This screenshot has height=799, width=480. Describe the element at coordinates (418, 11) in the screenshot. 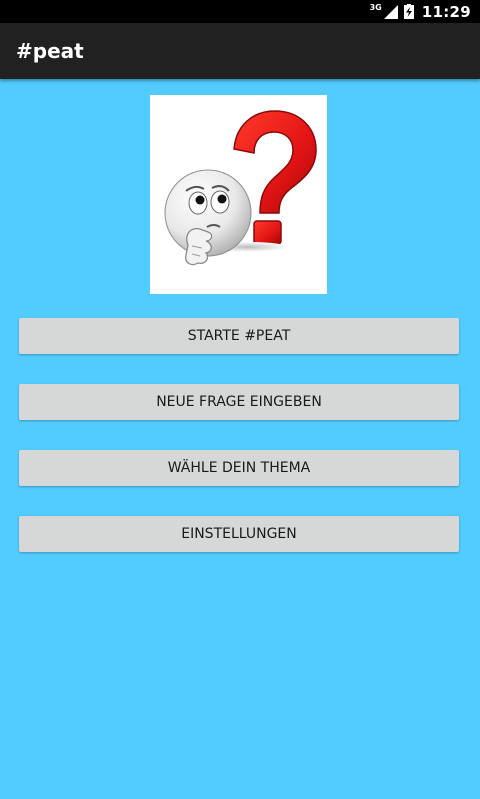

I see `status-icons: 3G 11:29` at that location.